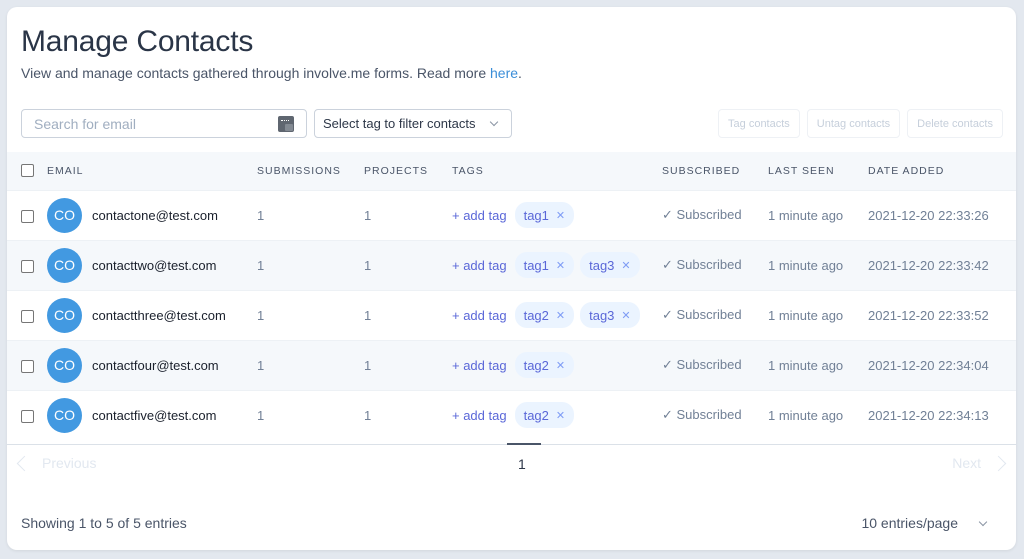 The width and height of the screenshot is (1024, 559). Describe the element at coordinates (24, 463) in the screenshot. I see `chevron-left-icon` at that location.